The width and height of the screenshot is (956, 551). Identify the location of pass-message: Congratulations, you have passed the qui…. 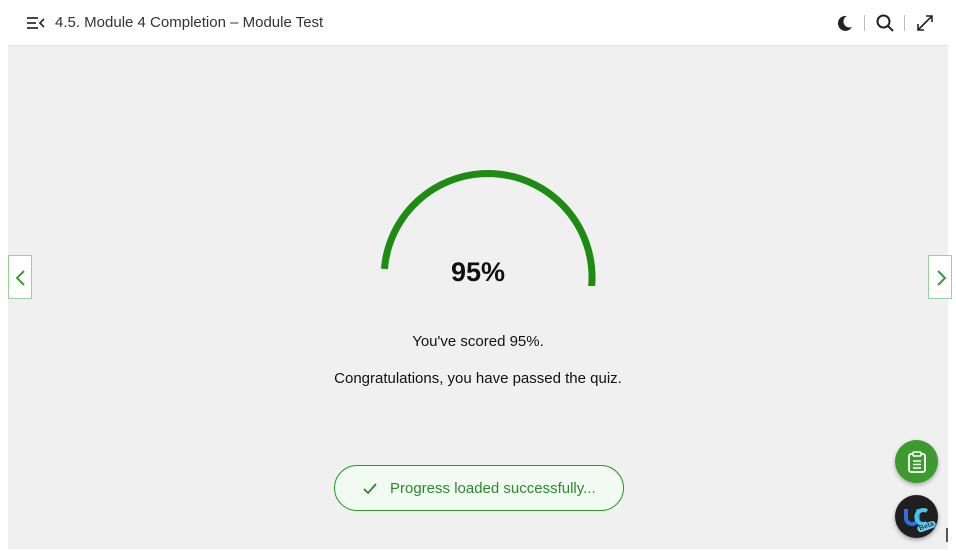
(478, 378).